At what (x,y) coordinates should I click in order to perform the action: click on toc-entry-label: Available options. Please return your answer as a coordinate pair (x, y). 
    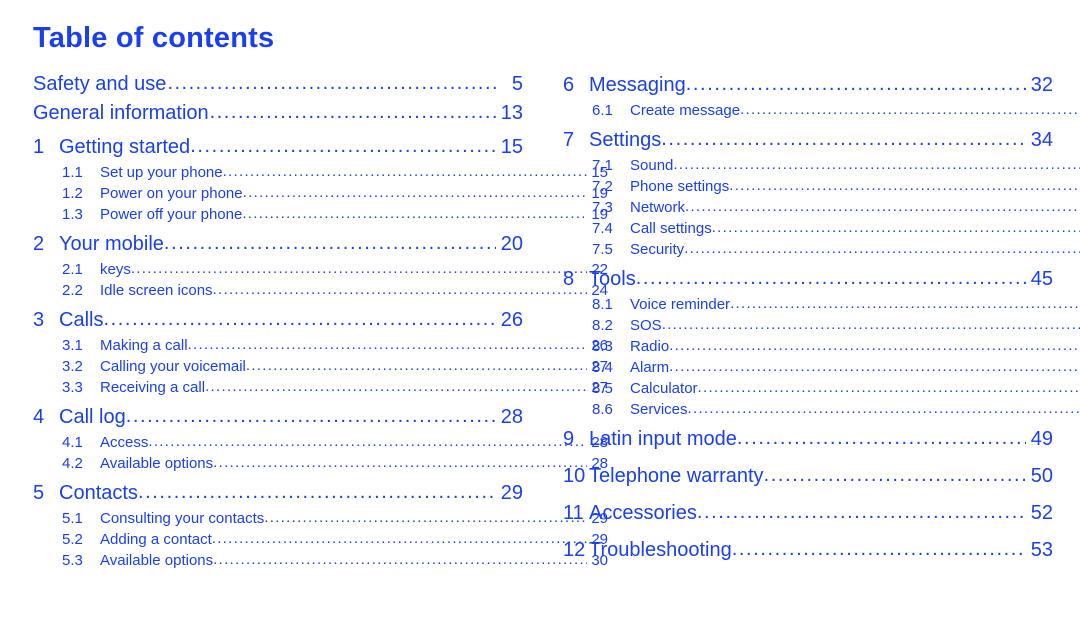
    Looking at the image, I should click on (157, 560).